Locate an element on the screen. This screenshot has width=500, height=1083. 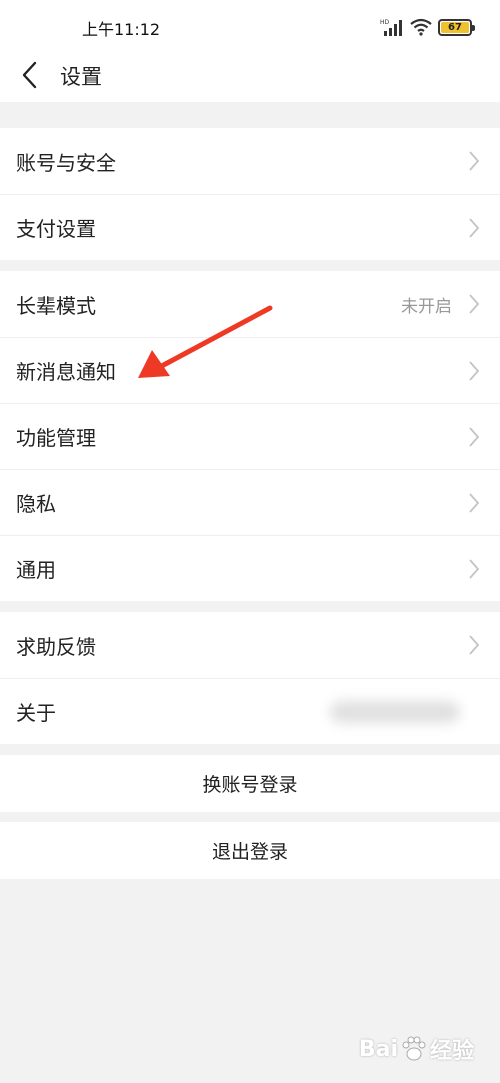
switch-account-button: 换账号登录 is located at coordinates (250, 783).